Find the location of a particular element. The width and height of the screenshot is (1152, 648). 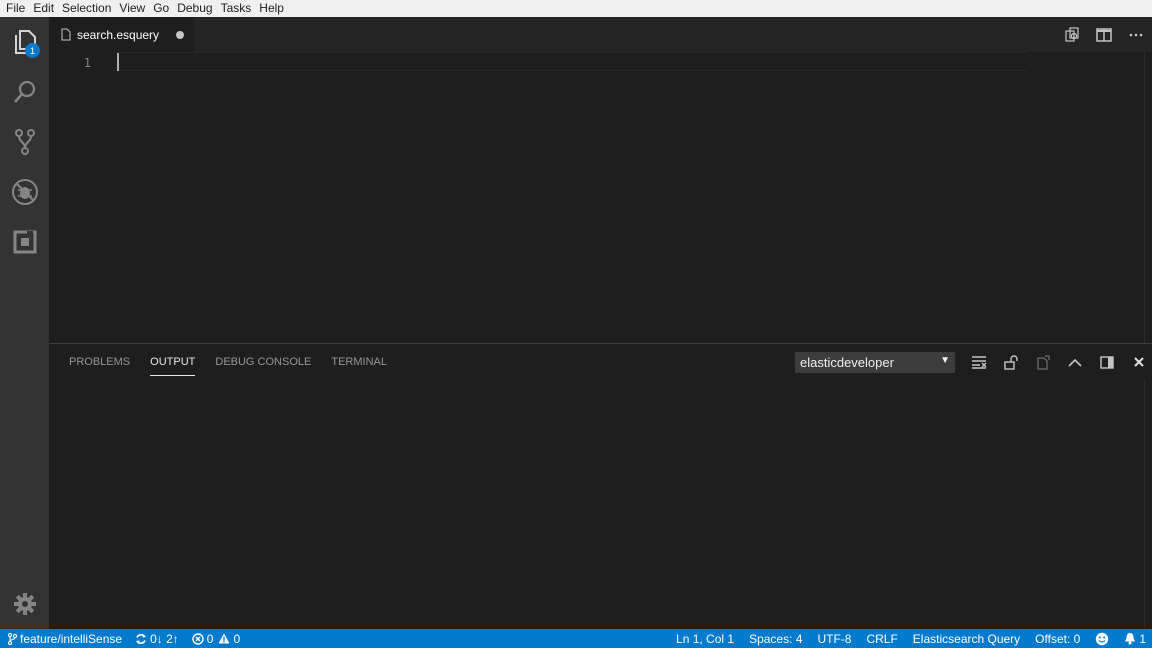

sync-counts: 0↓ 2↑ is located at coordinates (164, 638).